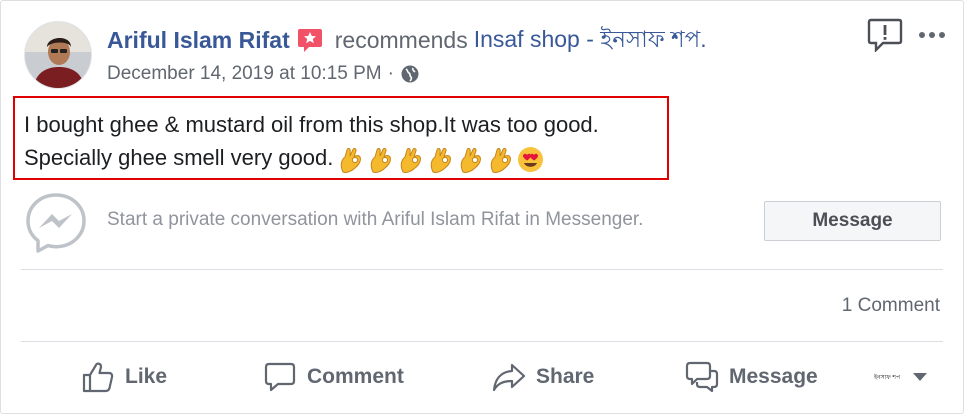  I want to click on message-label: Message, so click(773, 376).